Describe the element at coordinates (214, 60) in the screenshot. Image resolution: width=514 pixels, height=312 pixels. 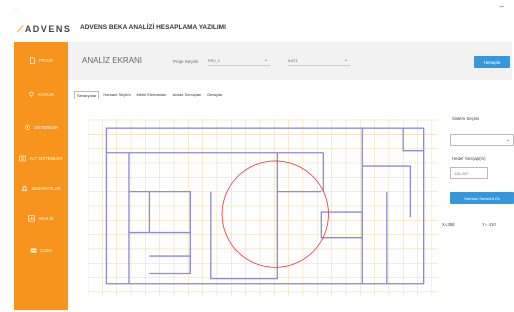
I see `project-select-value: PRJ_1` at that location.